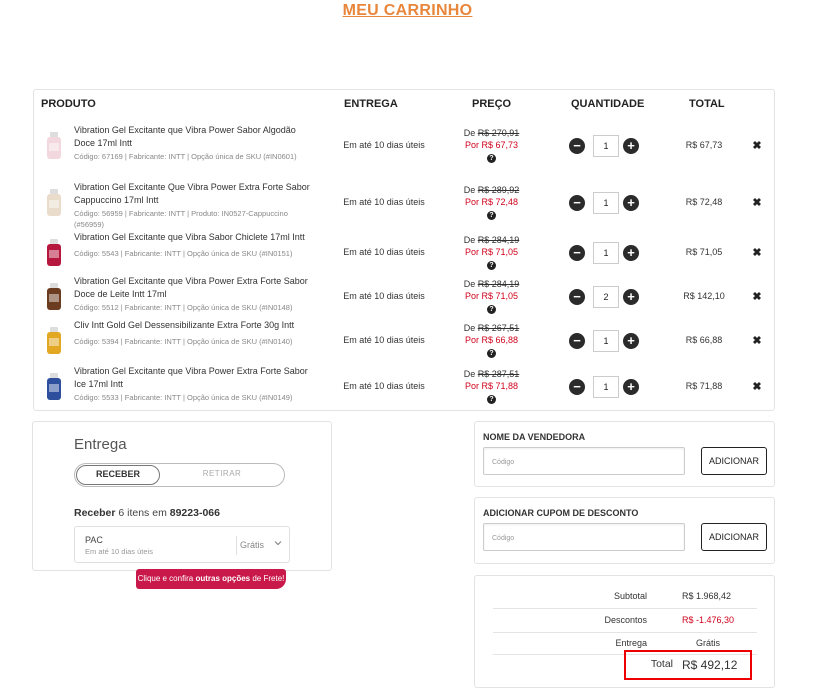  I want to click on promo-suffix: de Frete!, so click(268, 578).